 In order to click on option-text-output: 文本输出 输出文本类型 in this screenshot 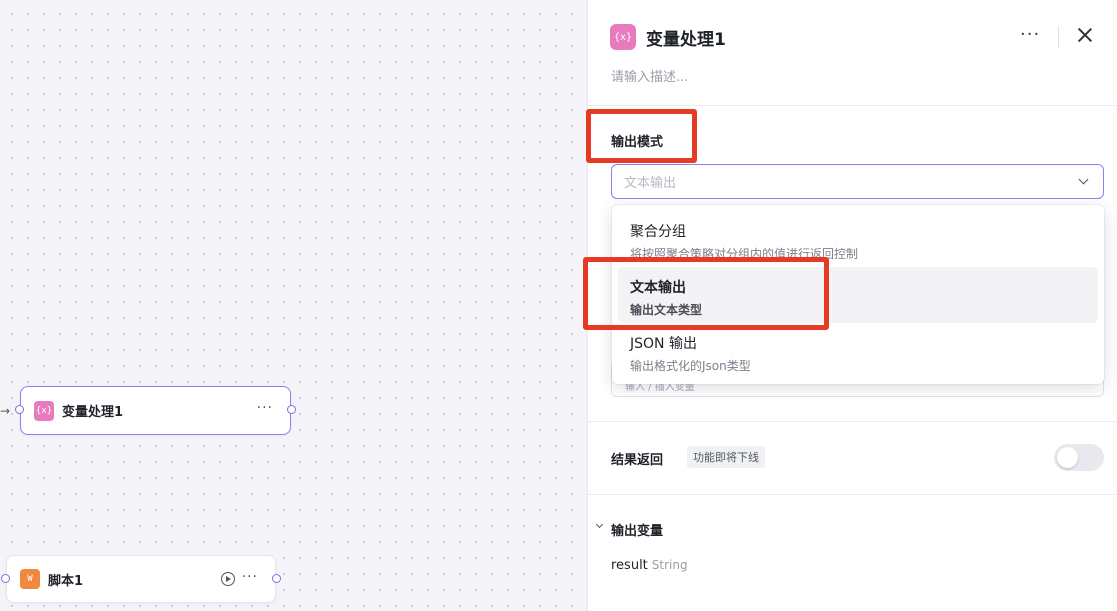, I will do `click(858, 295)`.